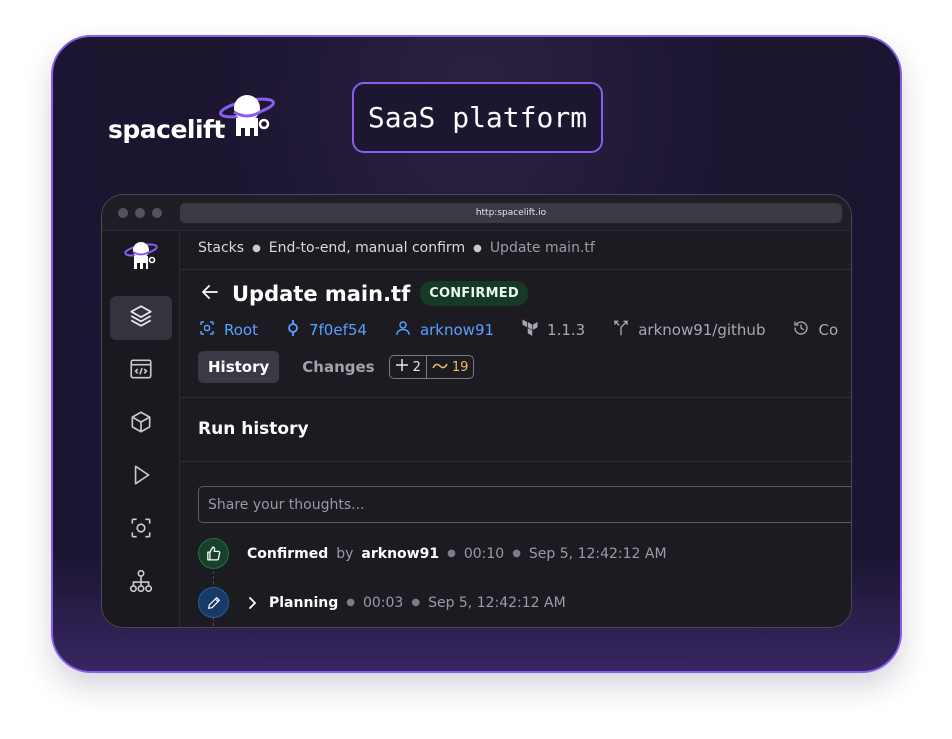 The width and height of the screenshot is (952, 739). I want to click on meta-vcs: arknow91/github, so click(688, 330).